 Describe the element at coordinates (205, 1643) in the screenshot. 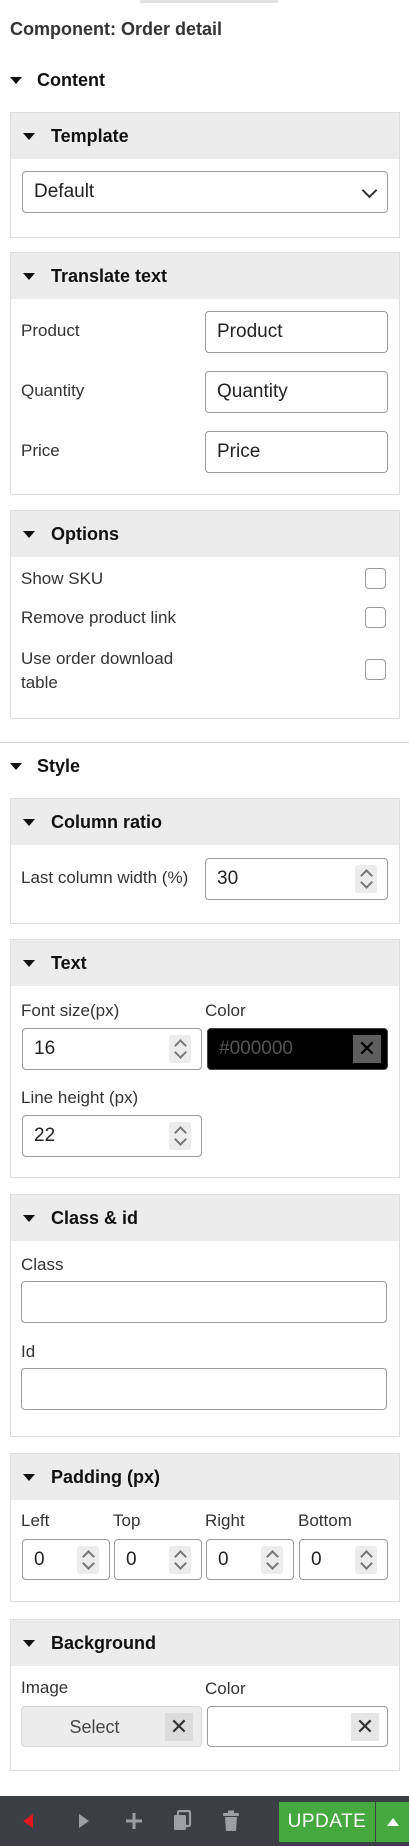

I see `background-panel-header: Background` at that location.